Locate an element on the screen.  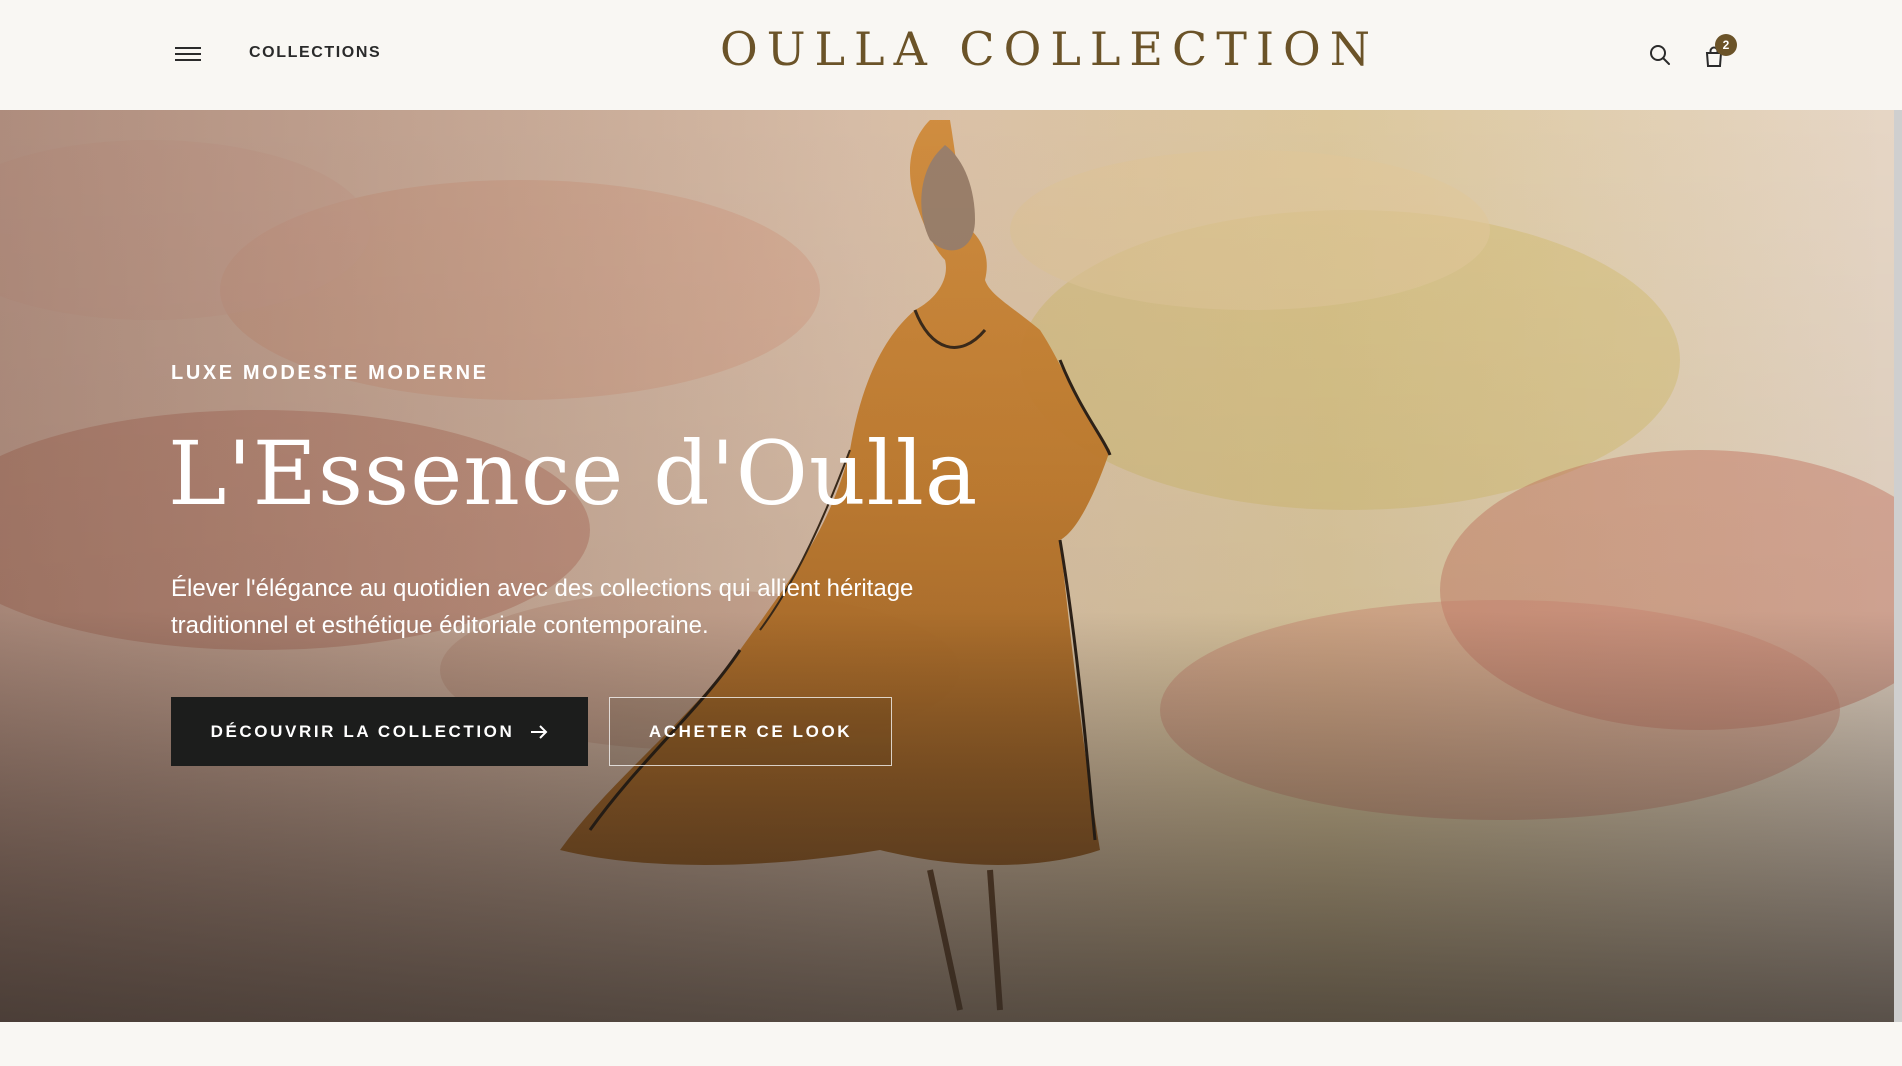
arrow-right-icon is located at coordinates (539, 731).